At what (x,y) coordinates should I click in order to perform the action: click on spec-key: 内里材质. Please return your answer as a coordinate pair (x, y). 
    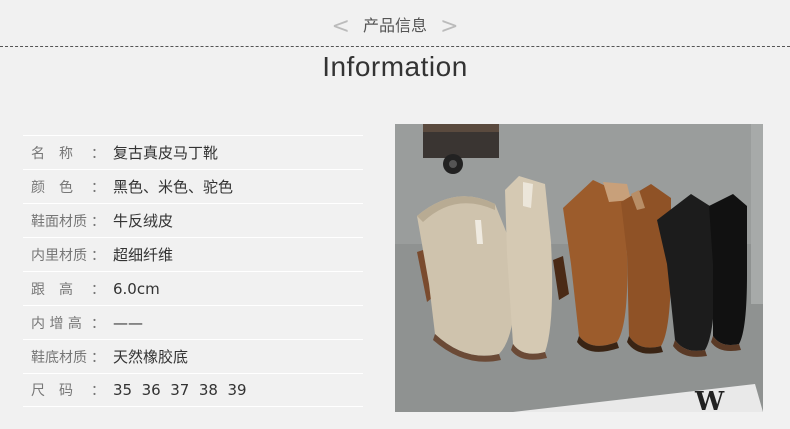
    Looking at the image, I should click on (59, 255).